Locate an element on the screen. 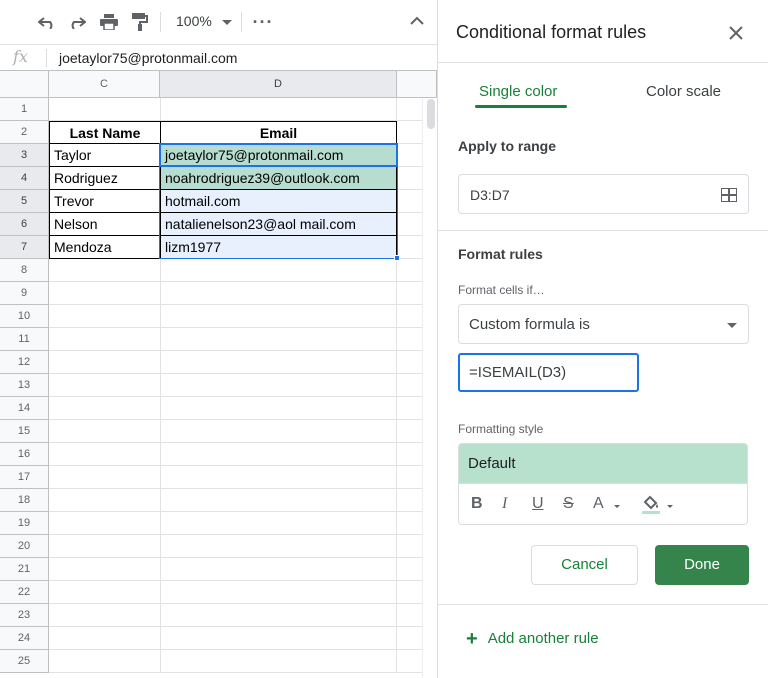 The height and width of the screenshot is (678, 768). row-header: 15 is located at coordinates (24, 431).